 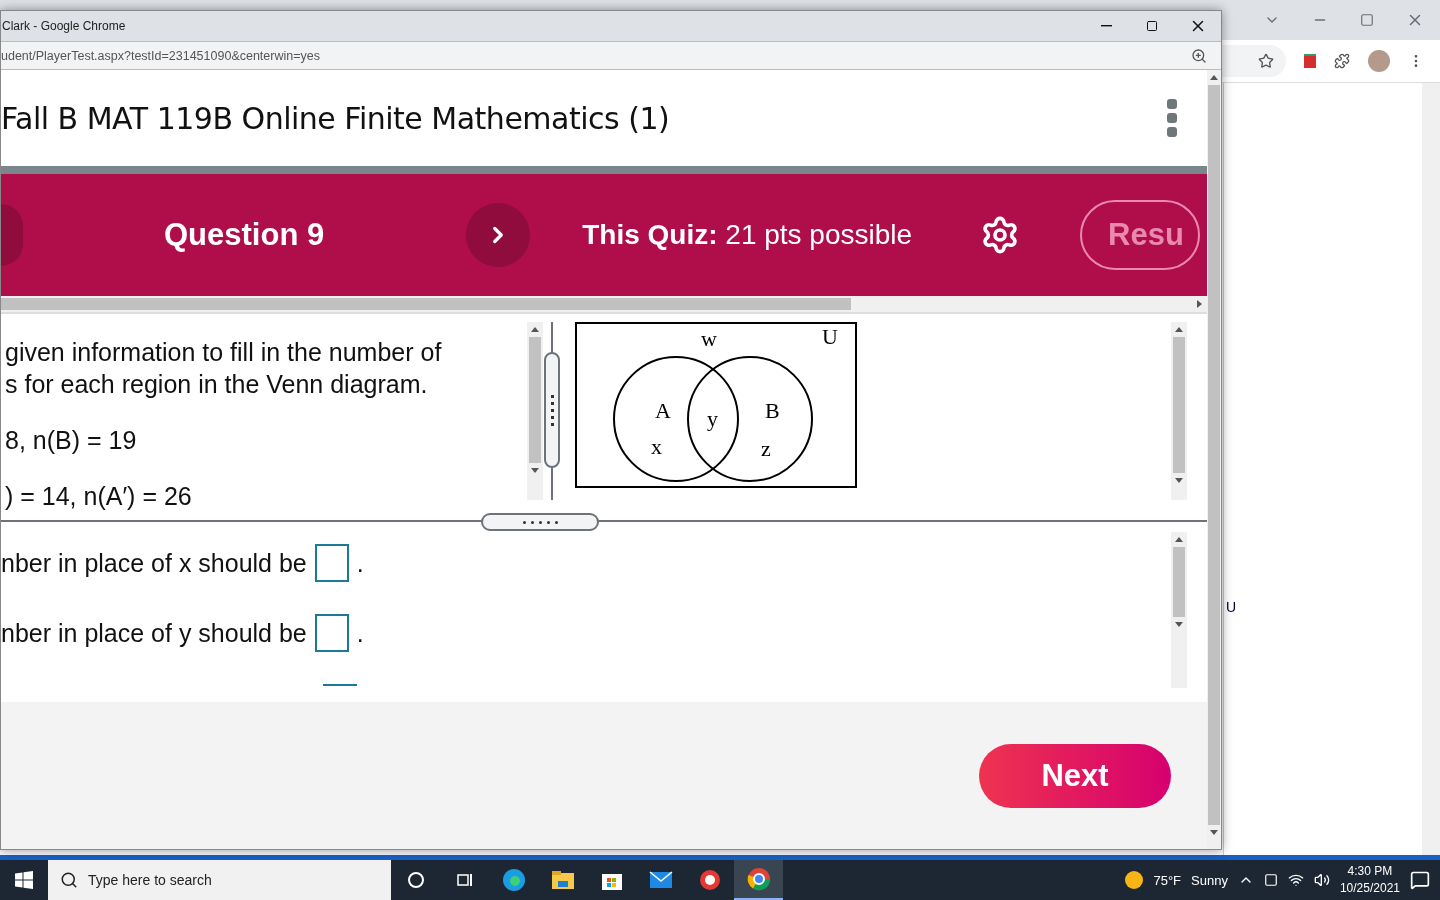 What do you see at coordinates (99, 496) in the screenshot?
I see `question-text: ) = 14, n(A′) = 26` at bounding box center [99, 496].